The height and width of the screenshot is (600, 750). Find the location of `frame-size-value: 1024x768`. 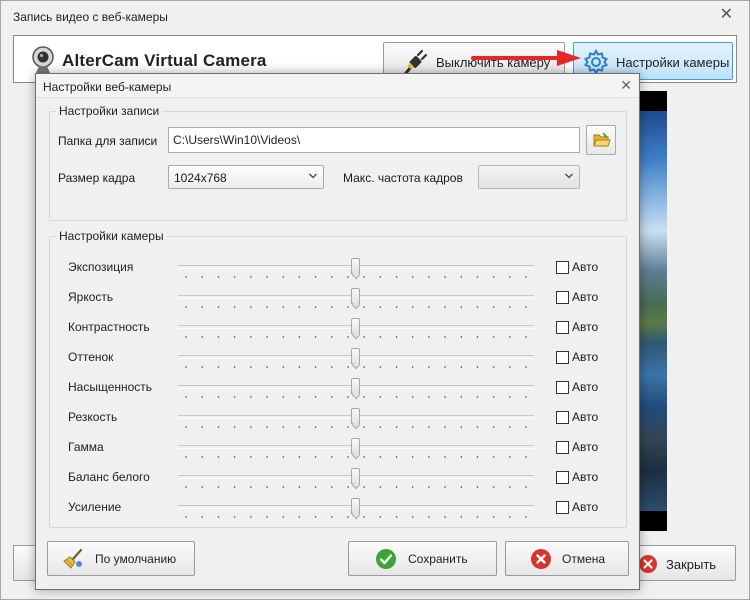

frame-size-value: 1024x768 is located at coordinates (200, 178).